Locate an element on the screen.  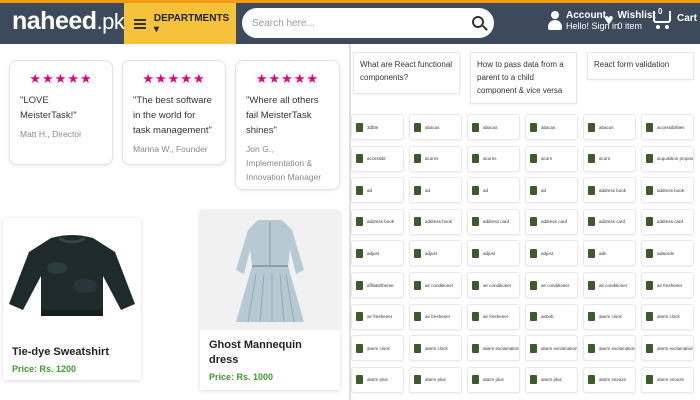
wishlist-link: ♥ Wishlist 0 item is located at coordinates (630, 21).